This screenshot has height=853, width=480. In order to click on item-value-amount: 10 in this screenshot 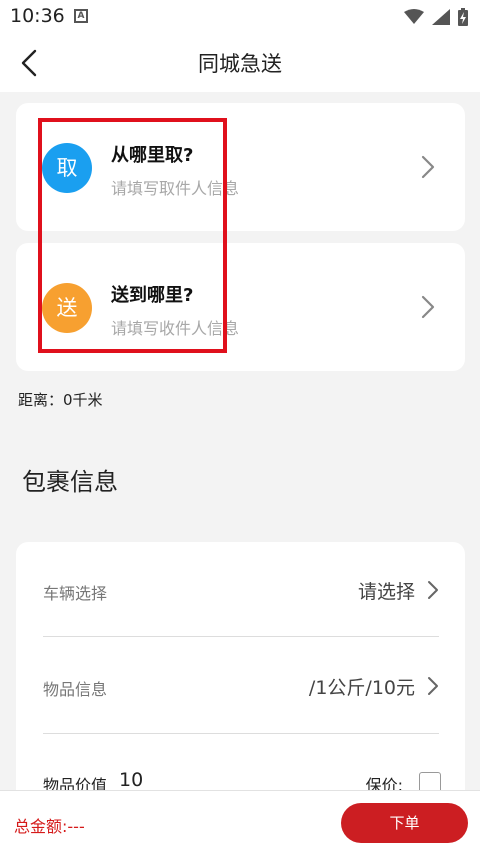, I will do `click(131, 780)`.